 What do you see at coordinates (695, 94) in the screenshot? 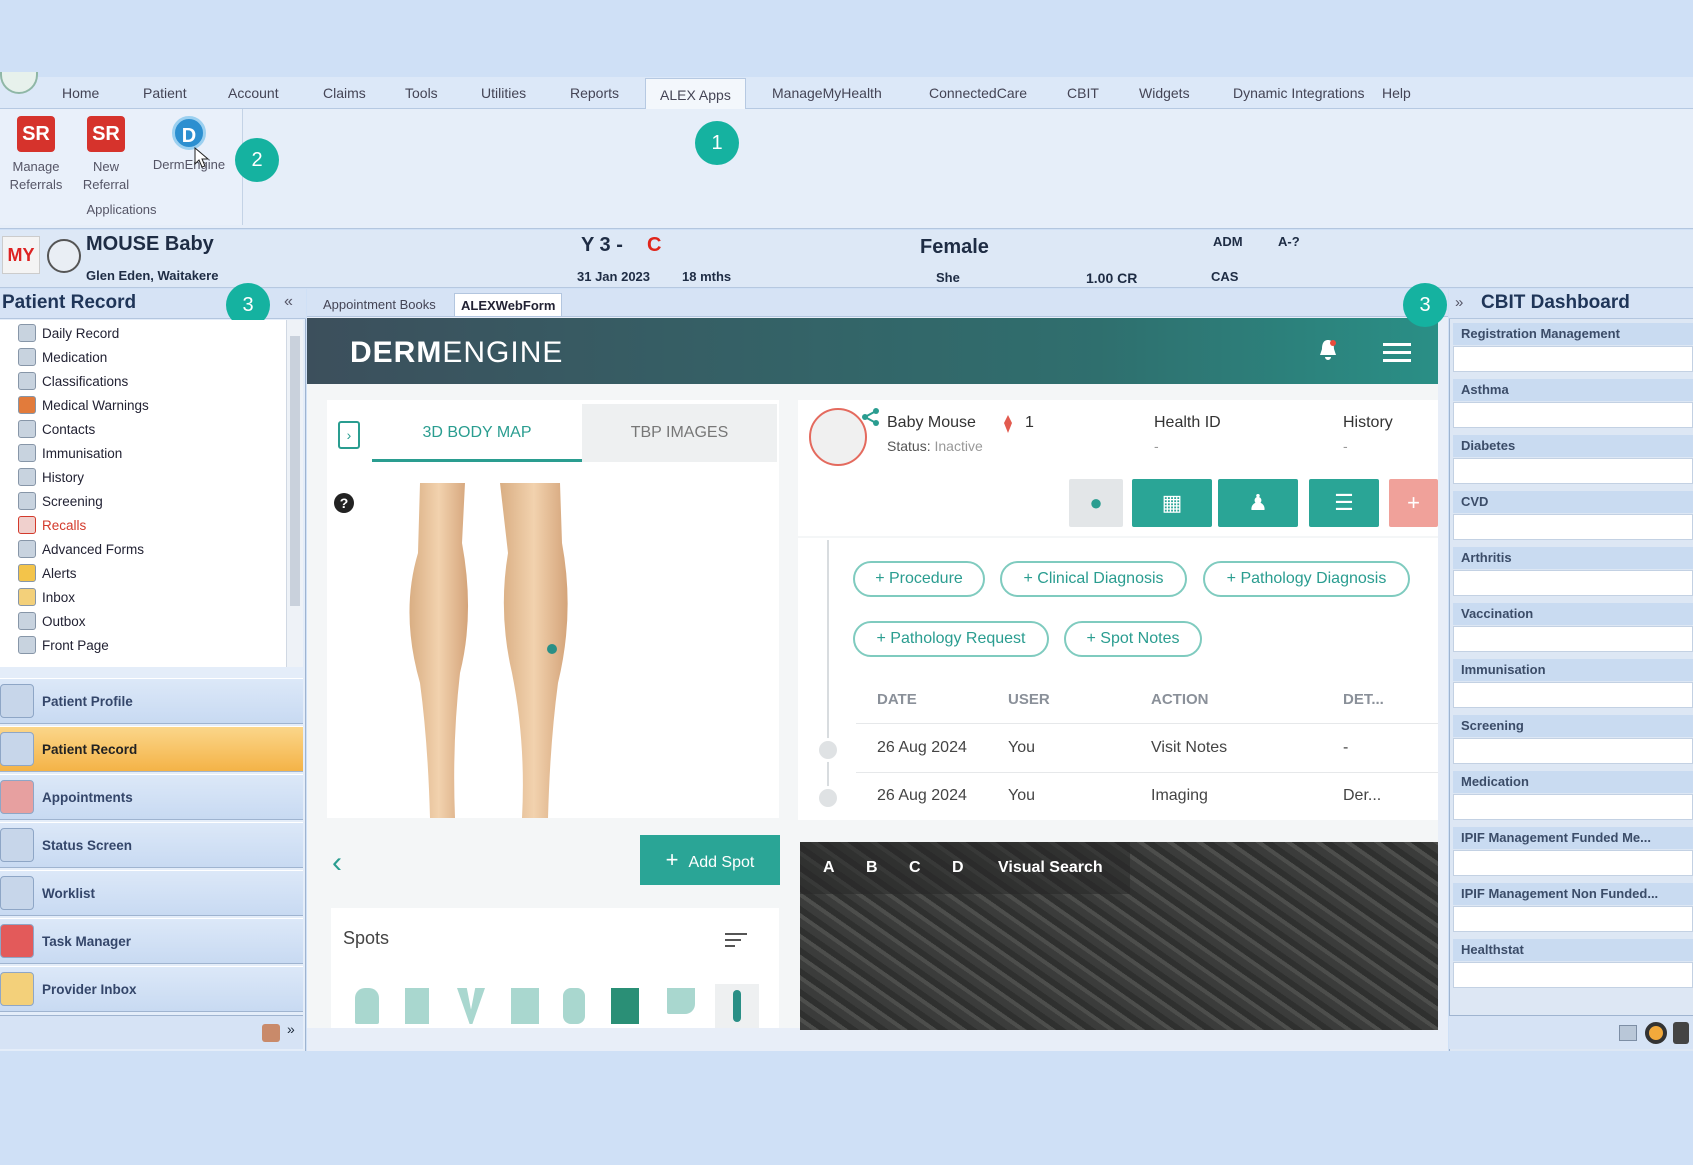
I see `menu-alex-apps: ALEX Apps` at bounding box center [695, 94].